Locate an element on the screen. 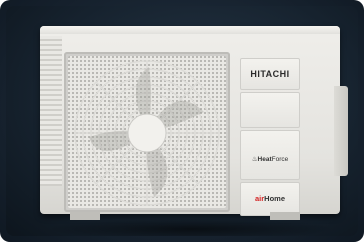 Image resolution: width=364 pixels, height=242 pixels. logo-panel: HITACHI is located at coordinates (270, 74).